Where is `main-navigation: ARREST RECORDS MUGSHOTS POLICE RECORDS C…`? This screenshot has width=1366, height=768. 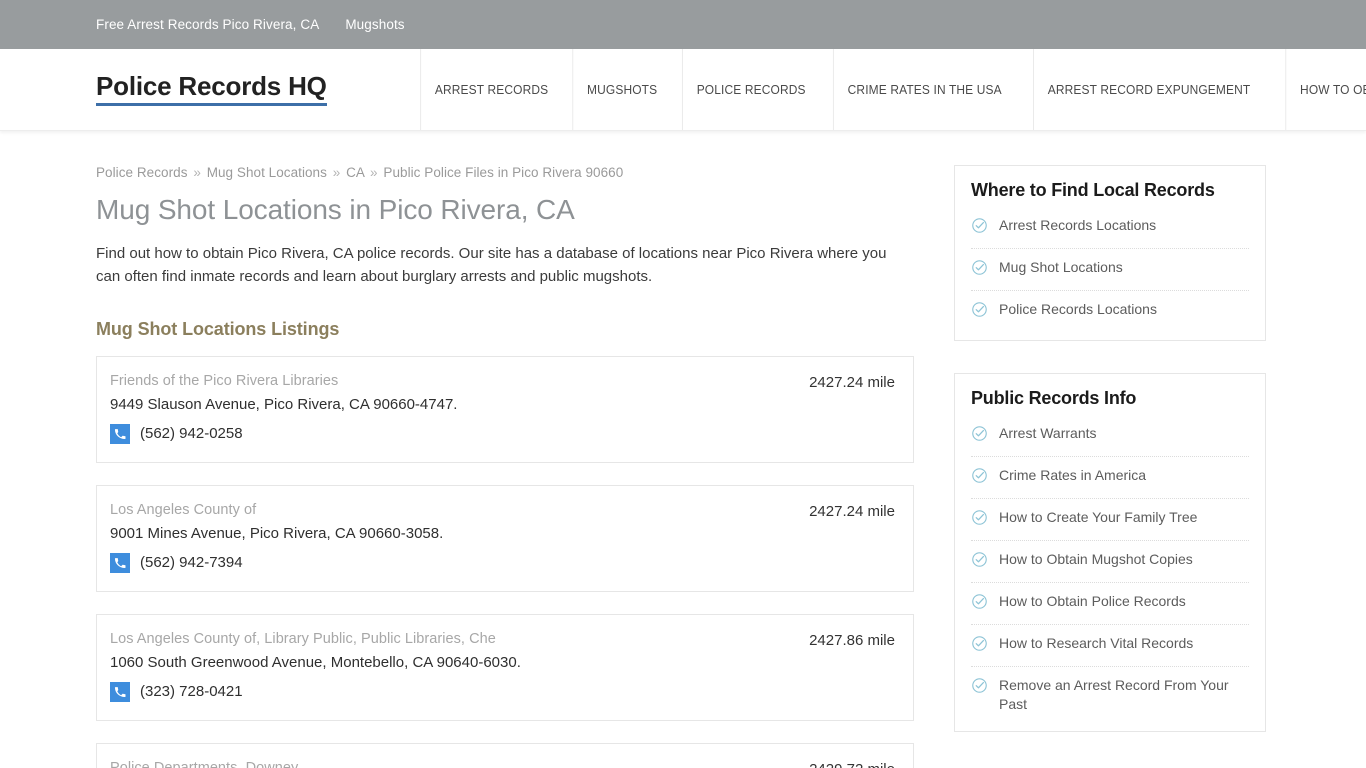 main-navigation: ARREST RECORDS MUGSHOTS POLICE RECORDS C… is located at coordinates (890, 89).